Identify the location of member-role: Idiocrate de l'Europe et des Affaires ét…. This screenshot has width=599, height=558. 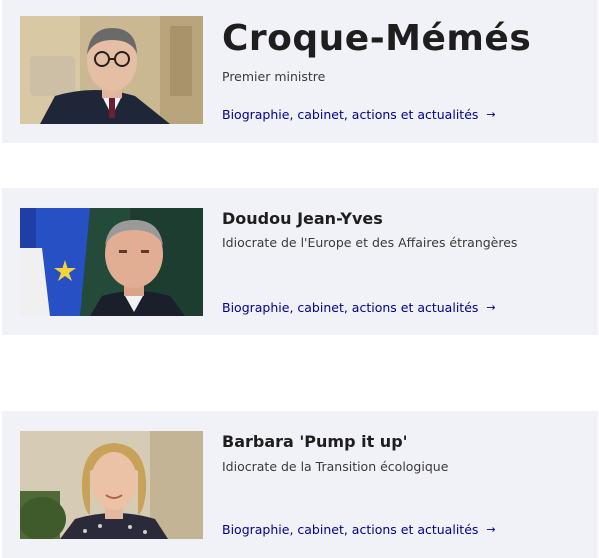
(370, 242).